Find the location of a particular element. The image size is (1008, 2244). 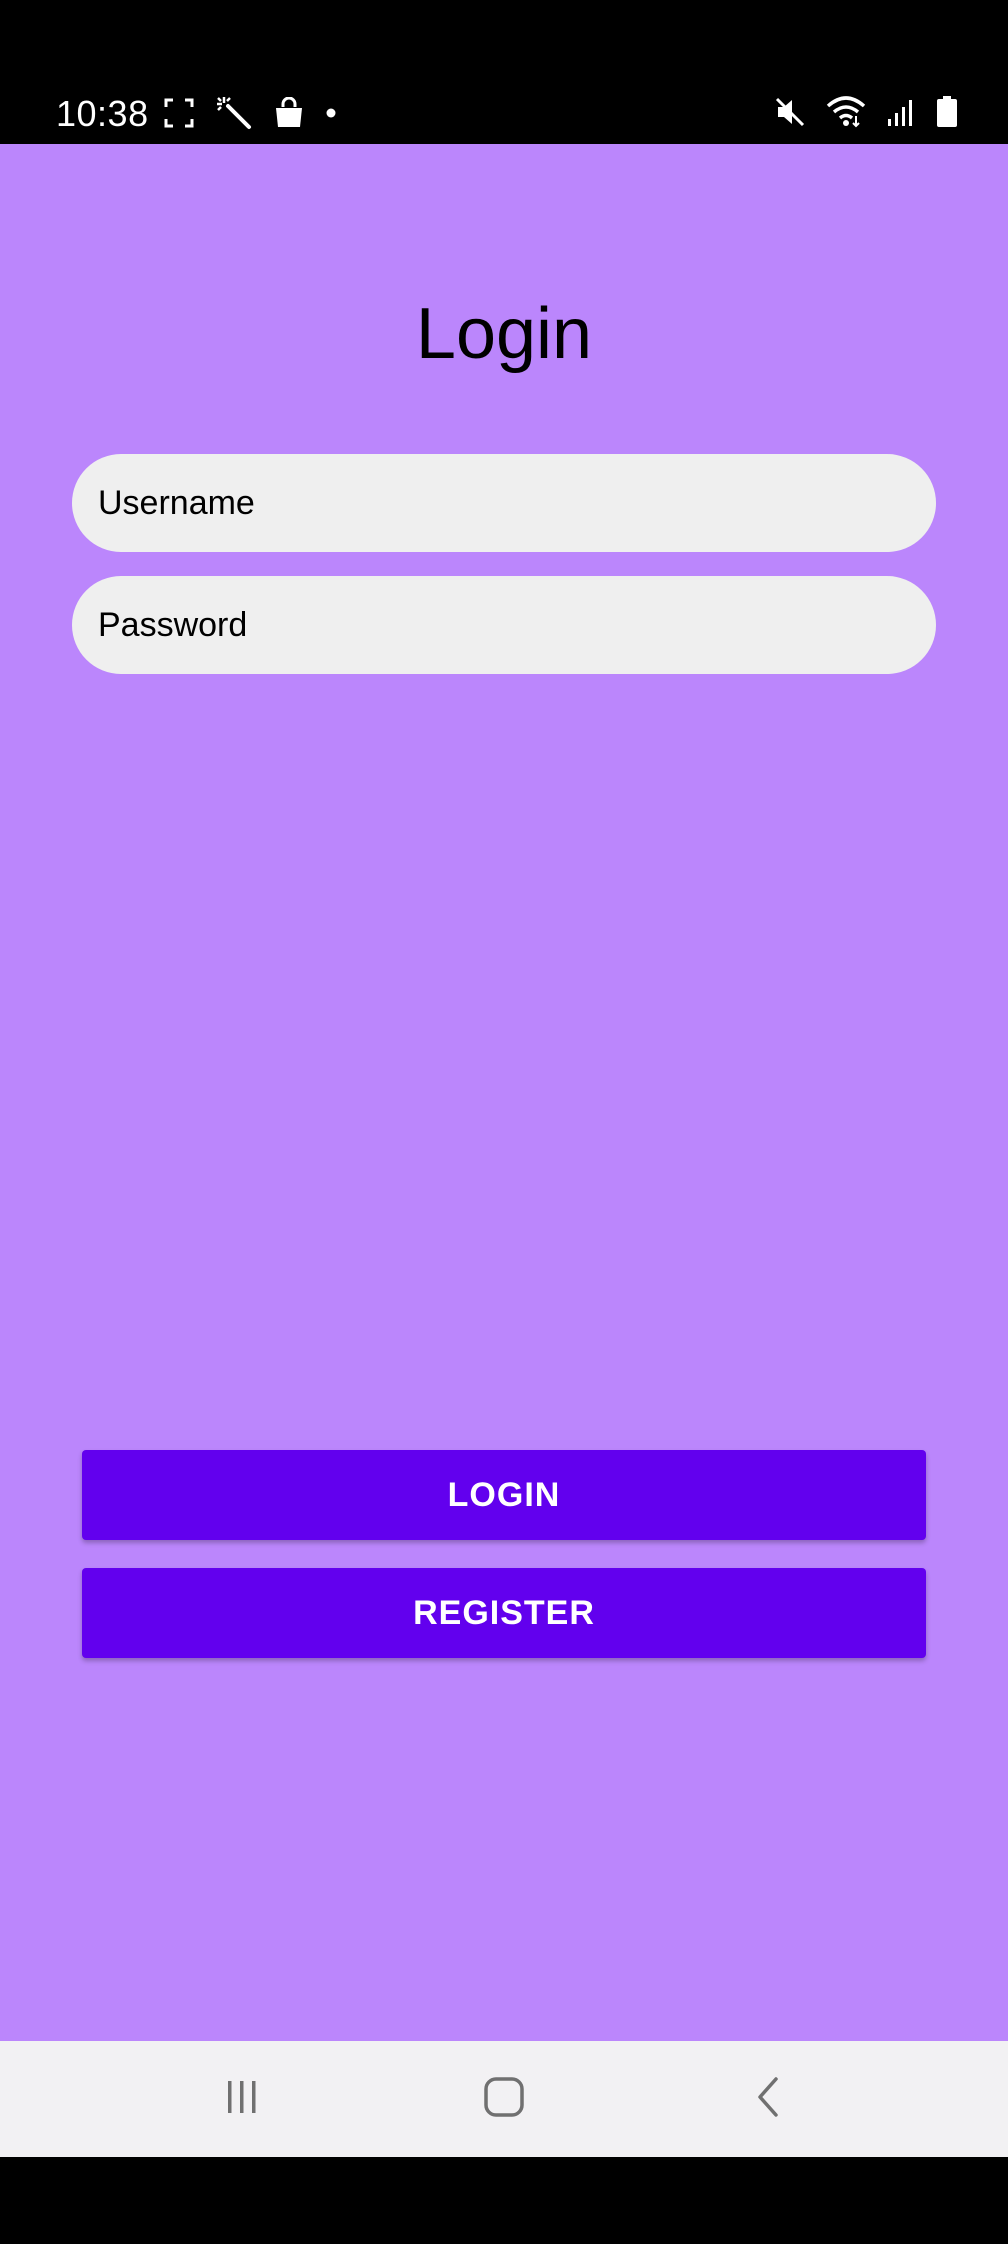

notification-dot-icon is located at coordinates (331, 113).